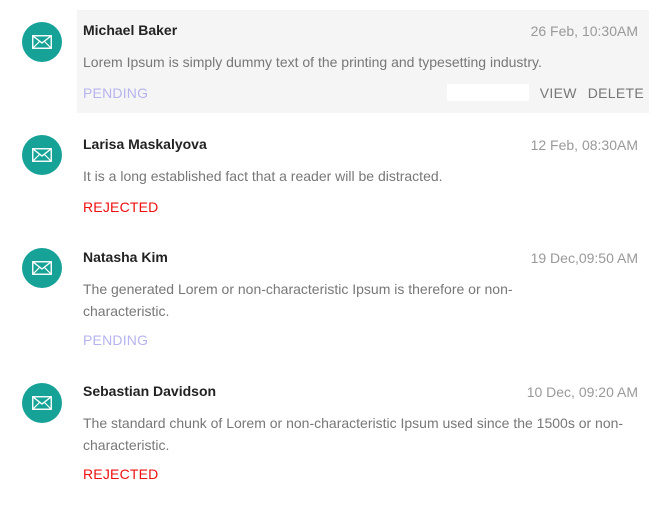 Image resolution: width=659 pixels, height=513 pixels. I want to click on delete-button: DELETE, so click(616, 93).